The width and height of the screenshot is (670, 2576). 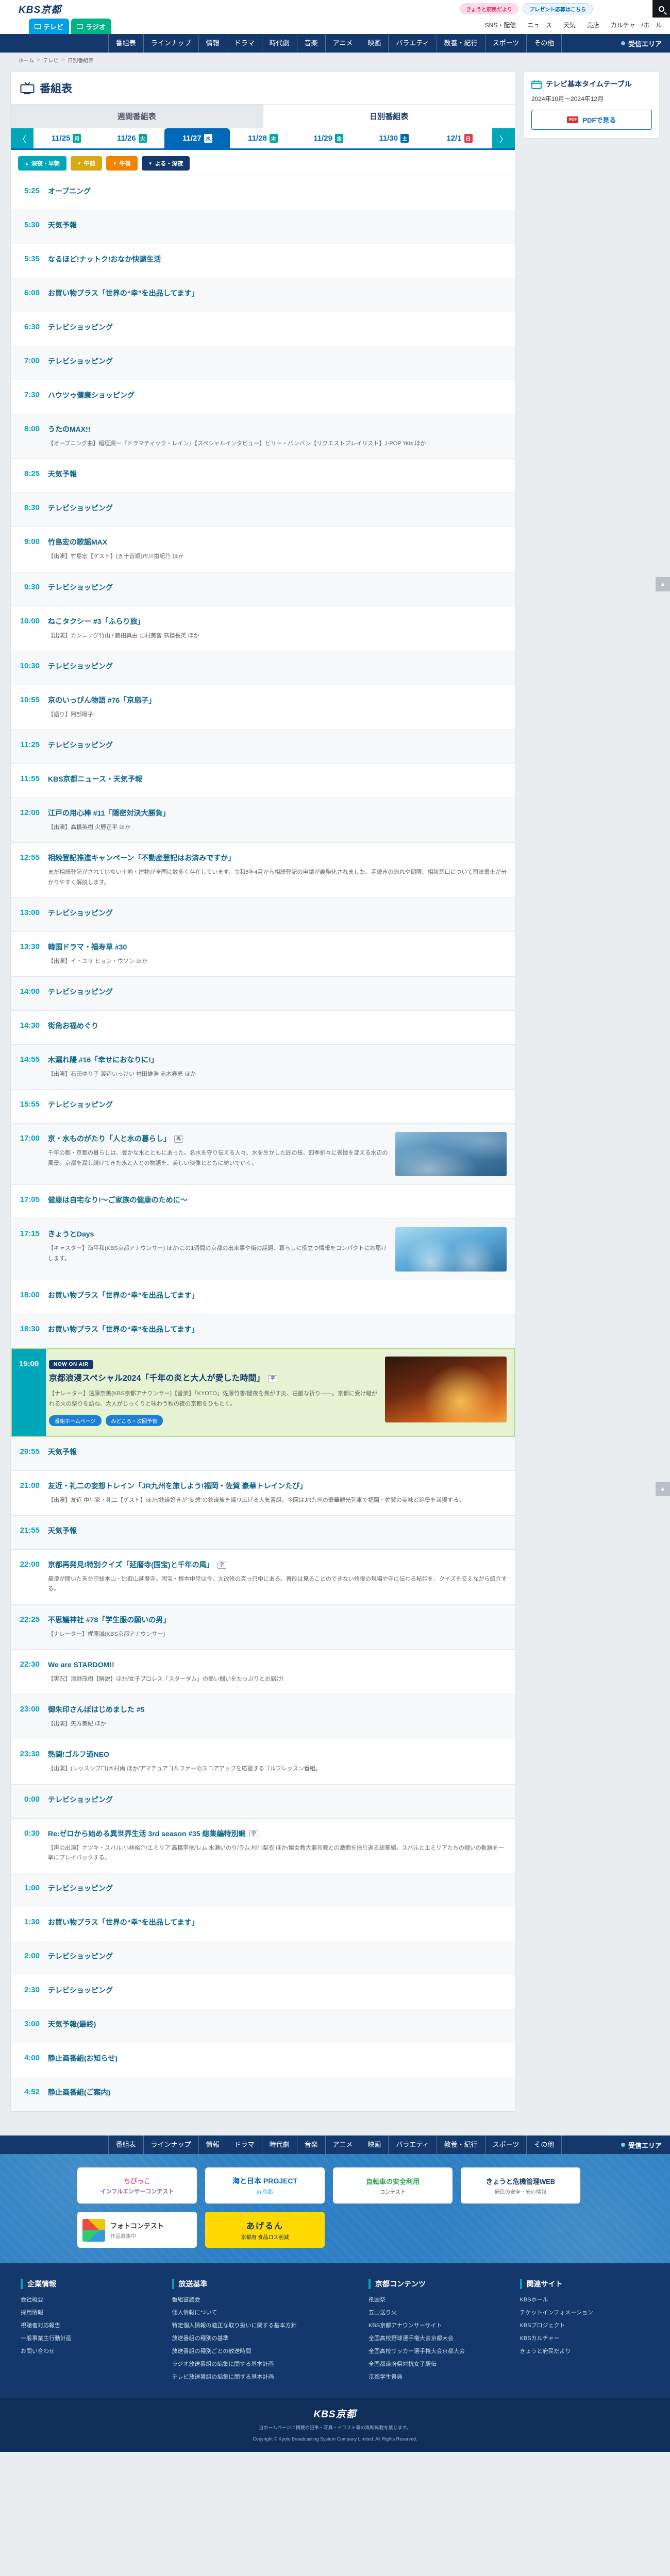 I want to click on footer-link: 特定個人情報の適正な取り扱いに関する基本方針, so click(x=259, y=2325).